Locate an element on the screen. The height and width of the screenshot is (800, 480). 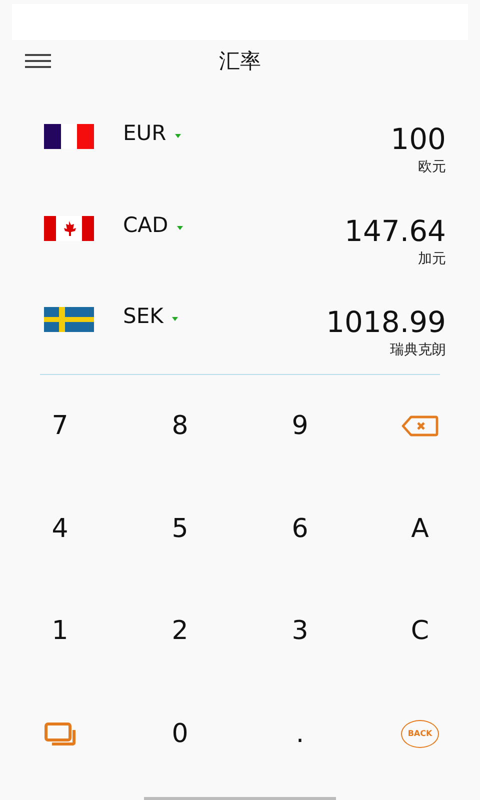
keypad-key: 9 is located at coordinates (300, 426).